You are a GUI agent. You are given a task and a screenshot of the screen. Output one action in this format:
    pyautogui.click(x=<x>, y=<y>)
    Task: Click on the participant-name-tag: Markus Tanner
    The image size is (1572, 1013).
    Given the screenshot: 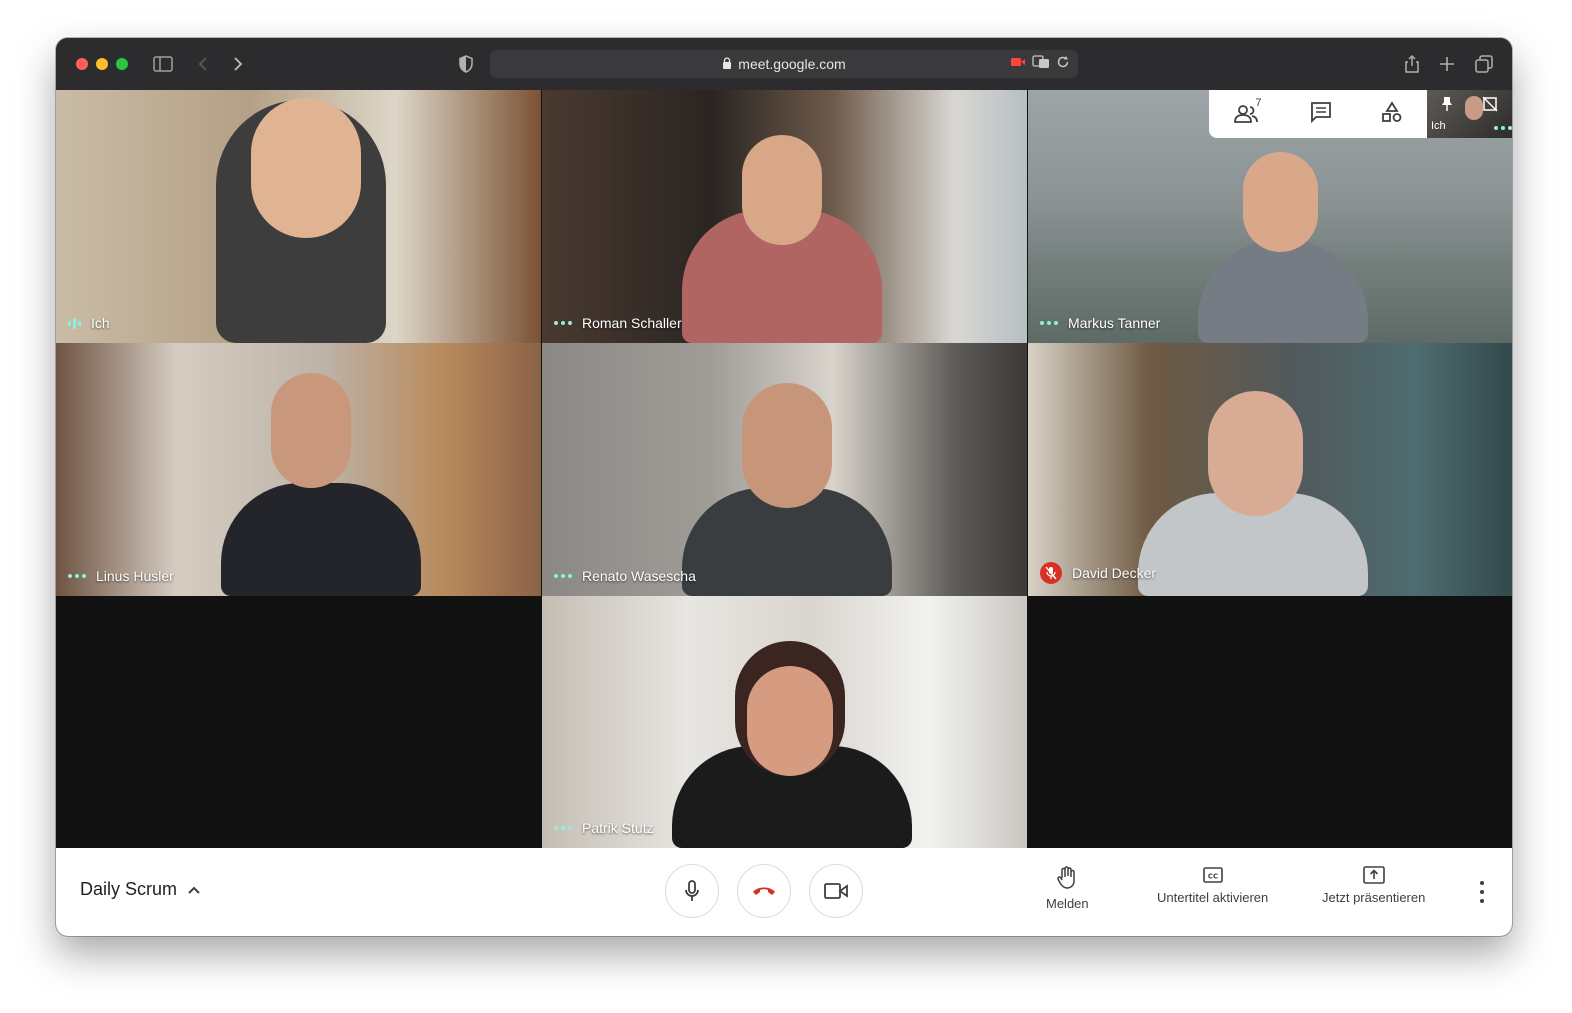 What is the action you would take?
    pyautogui.click(x=1100, y=323)
    